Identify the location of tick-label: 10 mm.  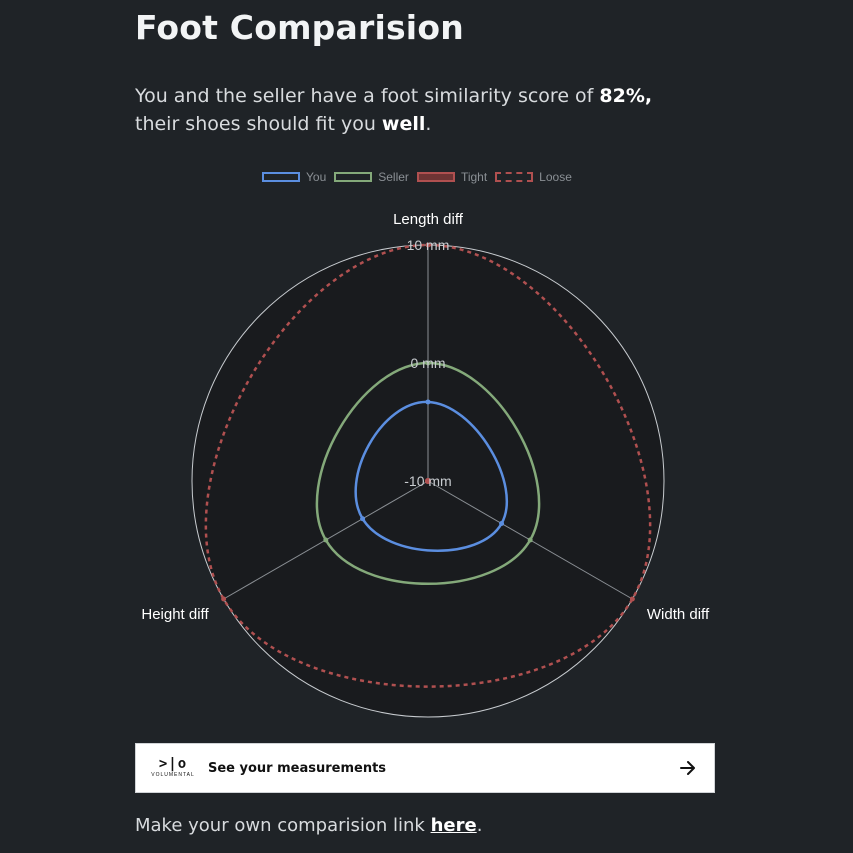
(428, 245).